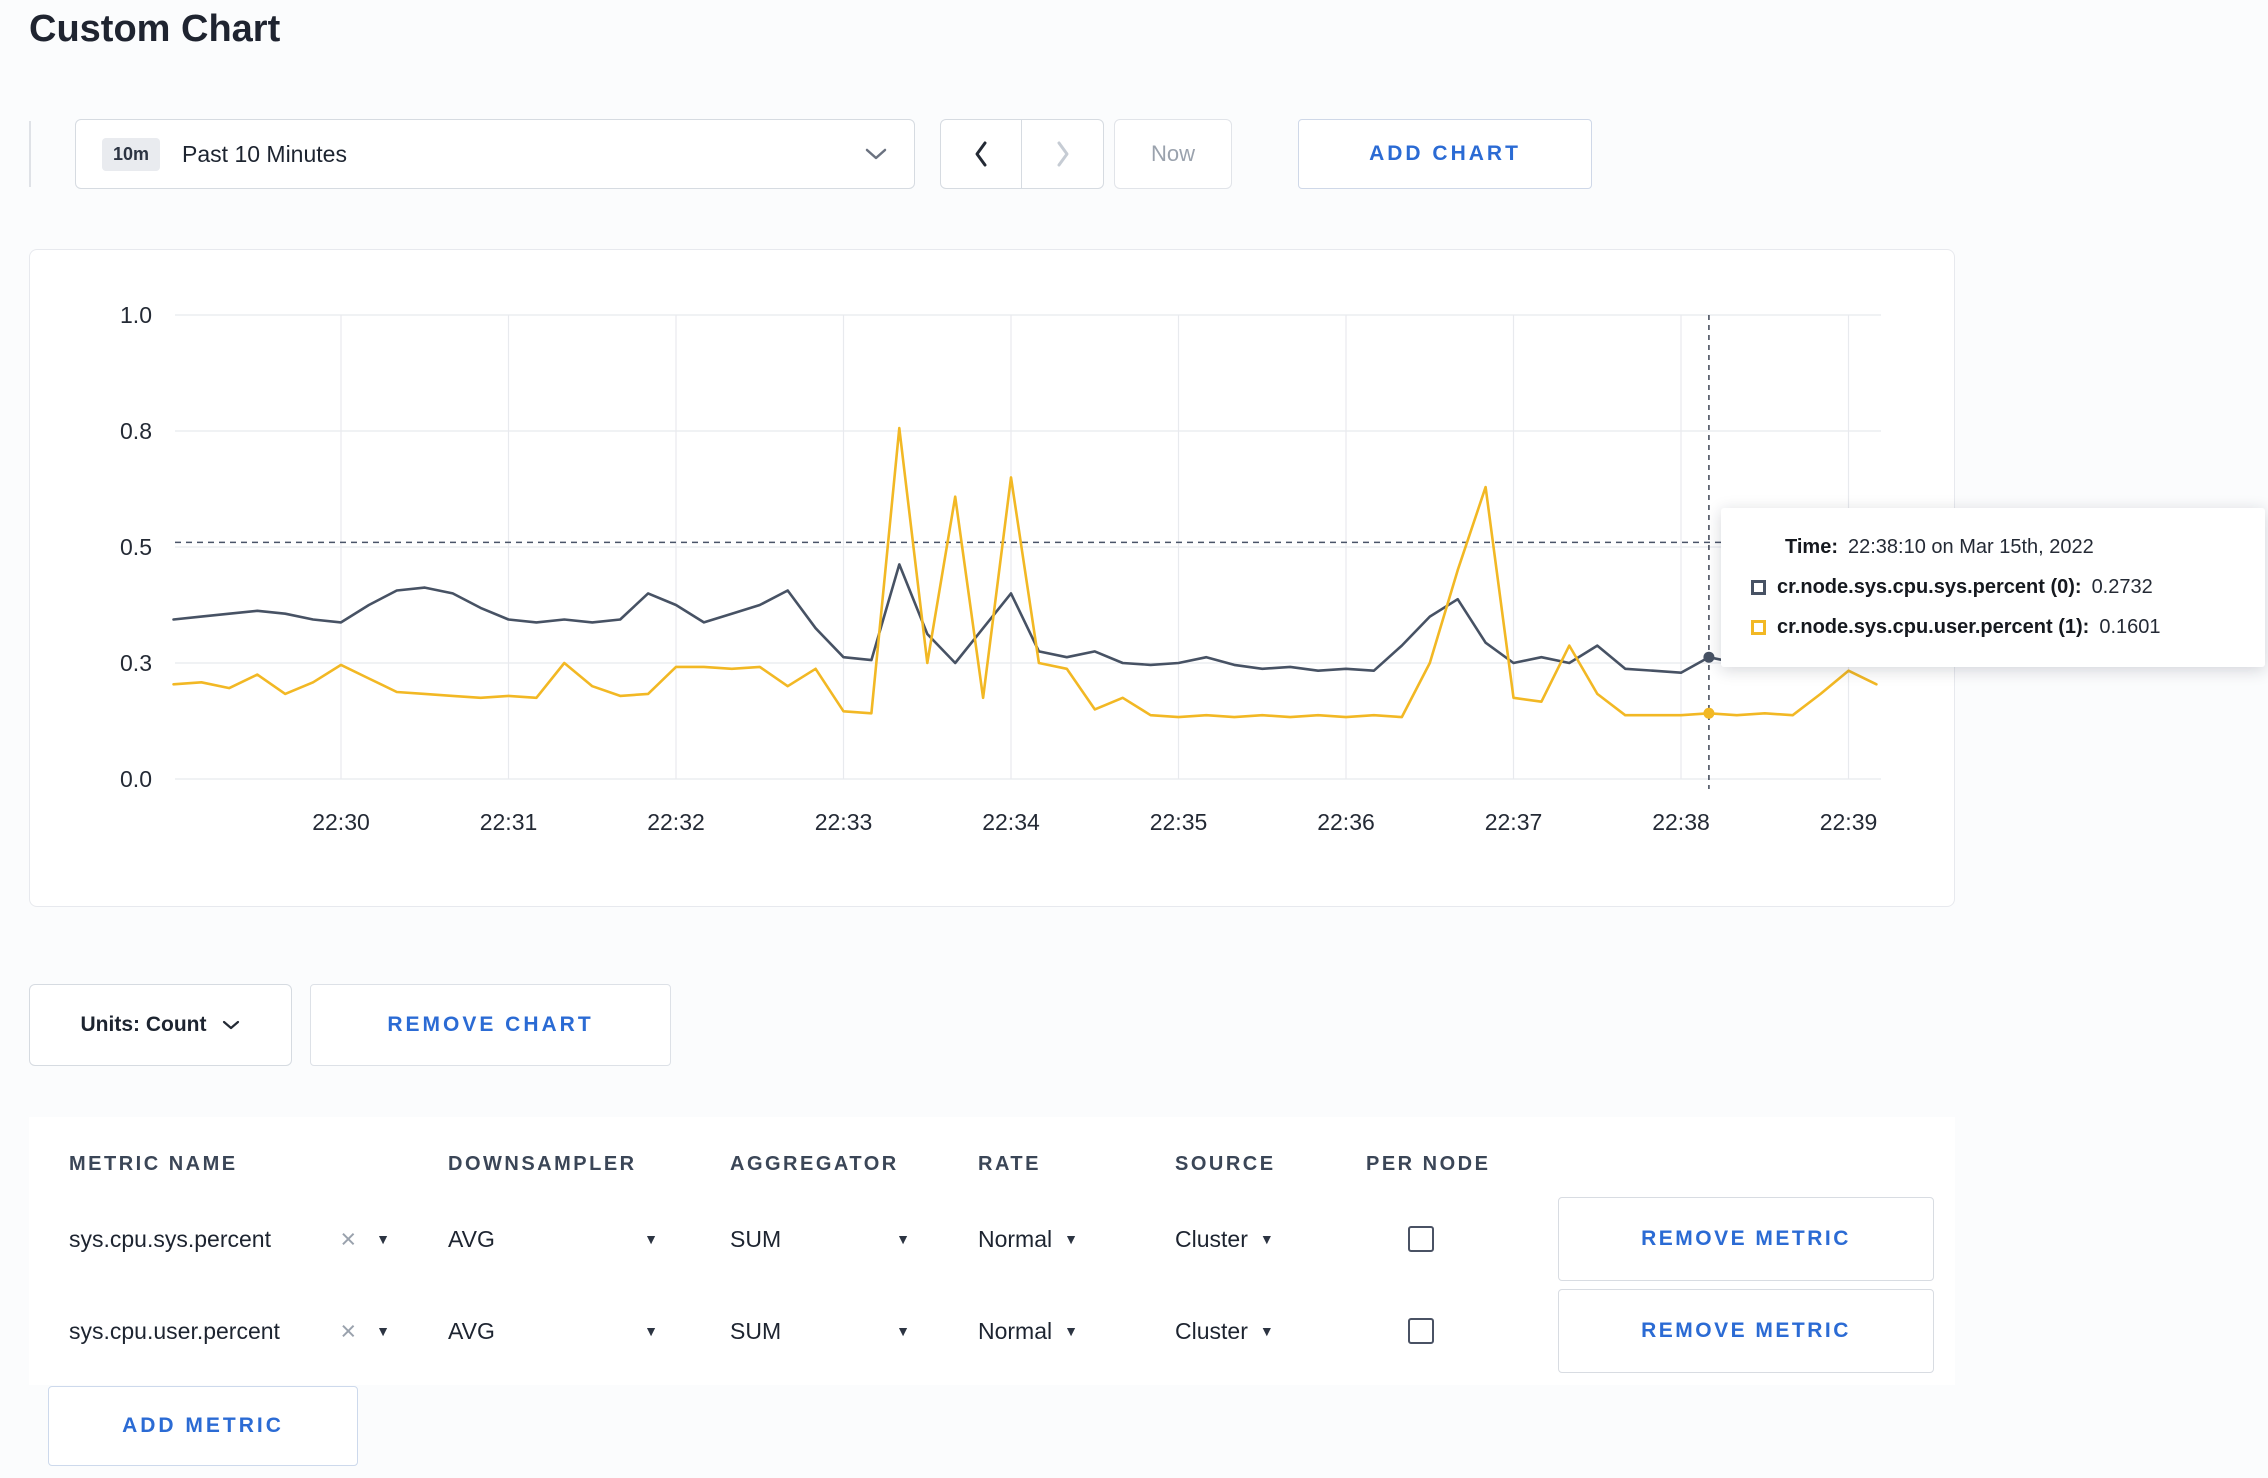  Describe the element at coordinates (1681, 822) in the screenshot. I see `svg-text: 22:38` at that location.